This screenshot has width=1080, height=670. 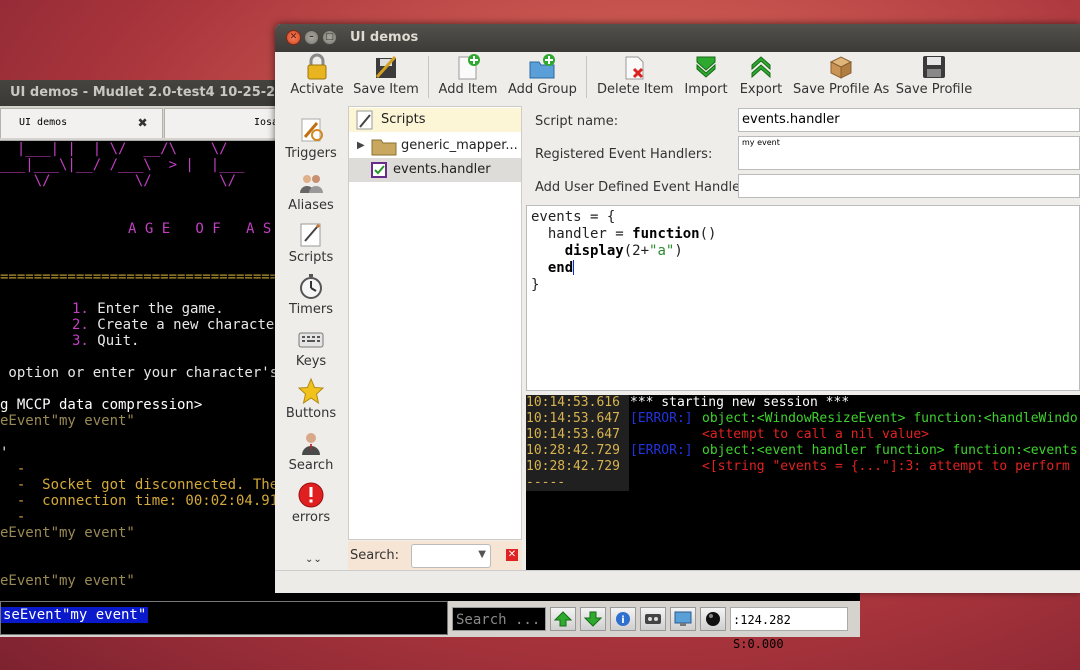 What do you see at coordinates (535, 285) in the screenshot?
I see `code-line: }` at bounding box center [535, 285].